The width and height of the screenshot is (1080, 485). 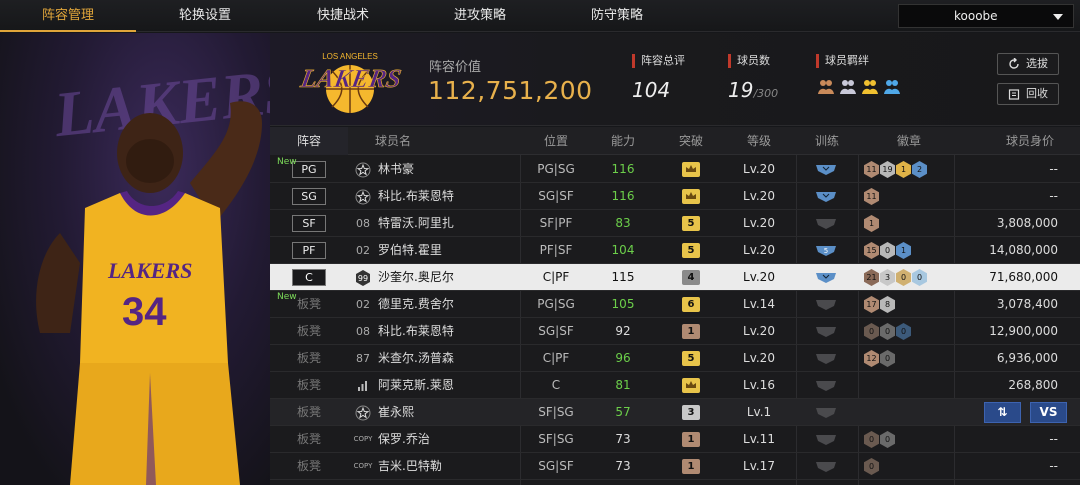 What do you see at coordinates (675, 385) in the screenshot?
I see `table-row: 板凳 阿莱克斯.莱恩 C 81 Lv.16 268,800` at bounding box center [675, 385].